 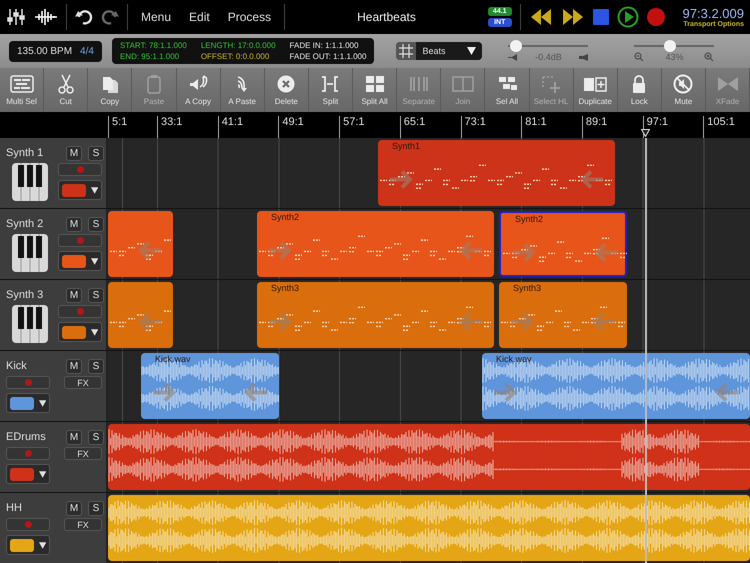 I want to click on clip-name: Kick.wav, so click(x=173, y=359).